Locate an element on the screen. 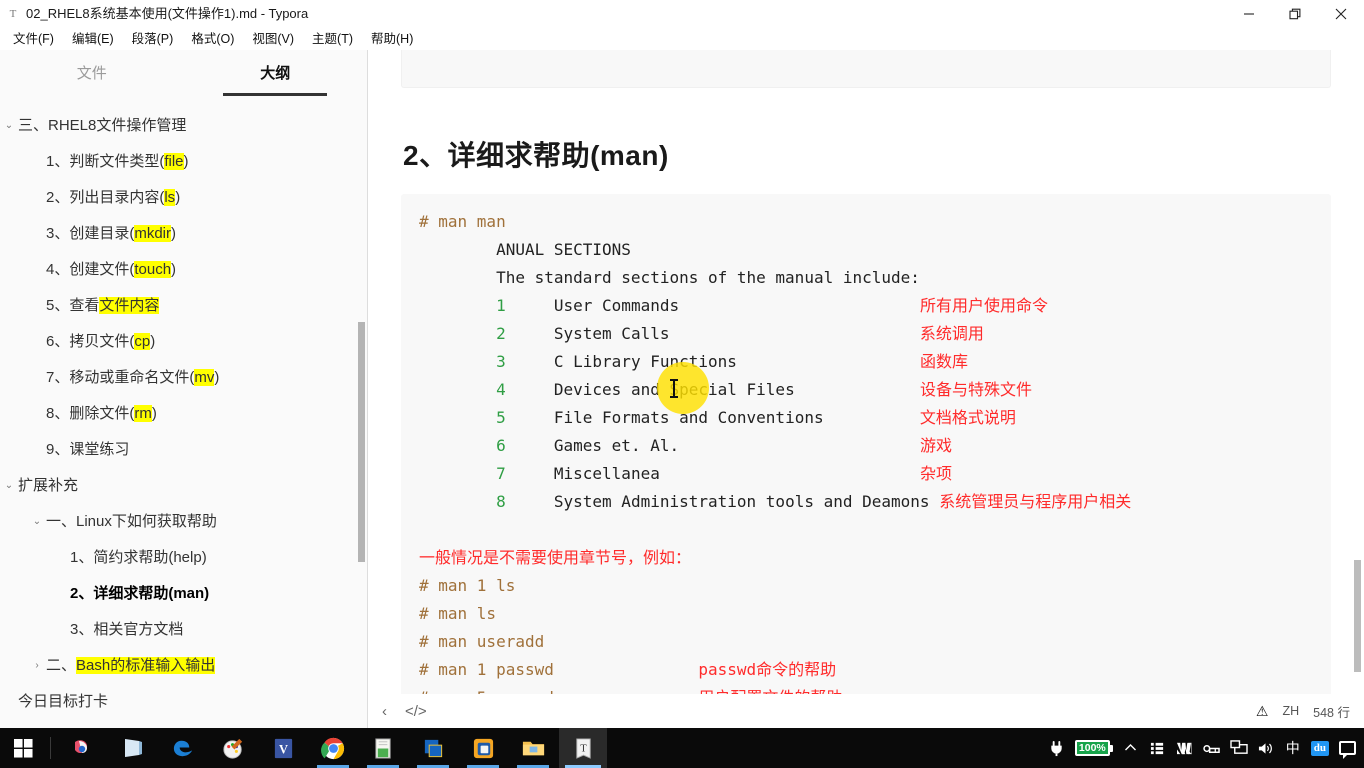 Image resolution: width=1364 pixels, height=768 pixels. battery-indicator: 100% is located at coordinates (1093, 748).